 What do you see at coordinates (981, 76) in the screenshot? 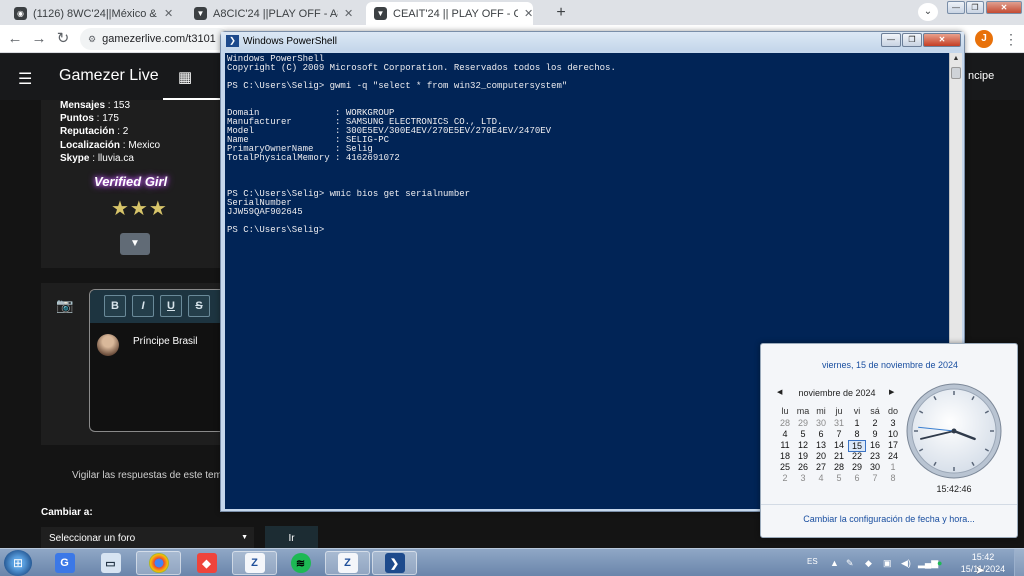
I see `header-user-link: ncipe` at bounding box center [981, 76].